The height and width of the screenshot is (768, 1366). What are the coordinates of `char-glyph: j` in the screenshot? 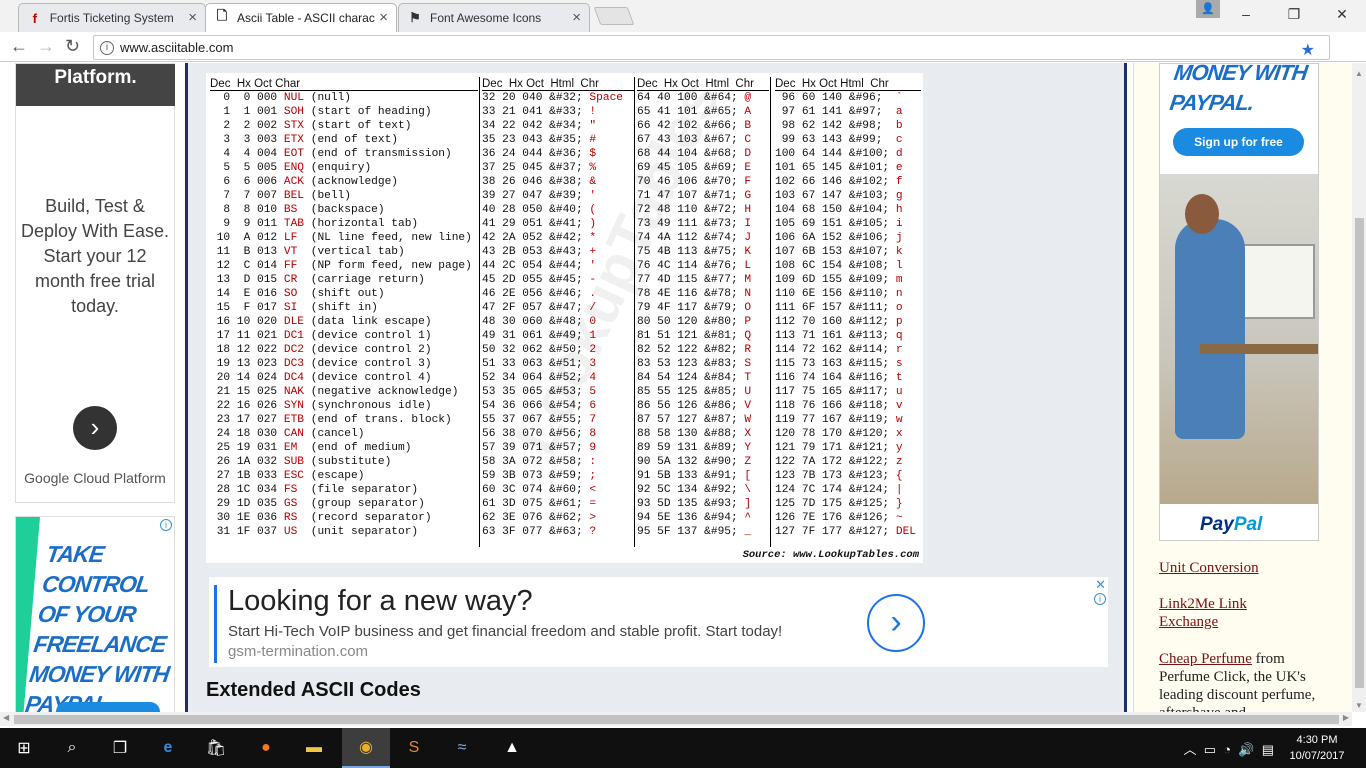 It's located at (899, 238).